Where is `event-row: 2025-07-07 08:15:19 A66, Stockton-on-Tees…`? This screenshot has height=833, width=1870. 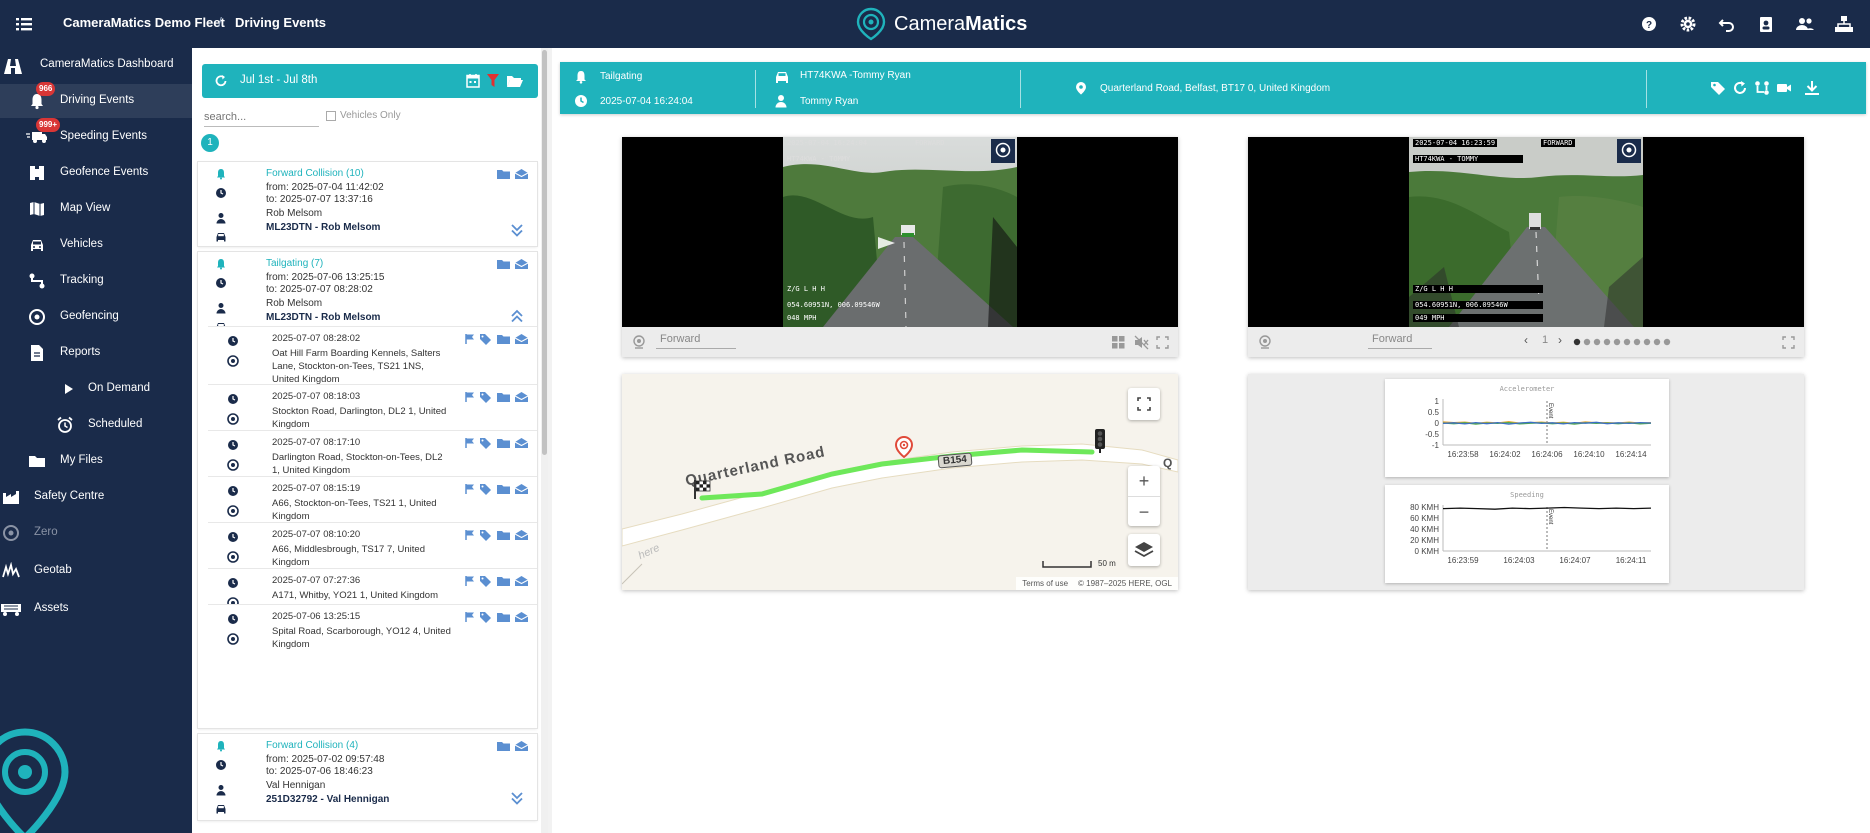 event-row: 2025-07-07 08:15:19 A66, Stockton-on-Tees… is located at coordinates (372, 499).